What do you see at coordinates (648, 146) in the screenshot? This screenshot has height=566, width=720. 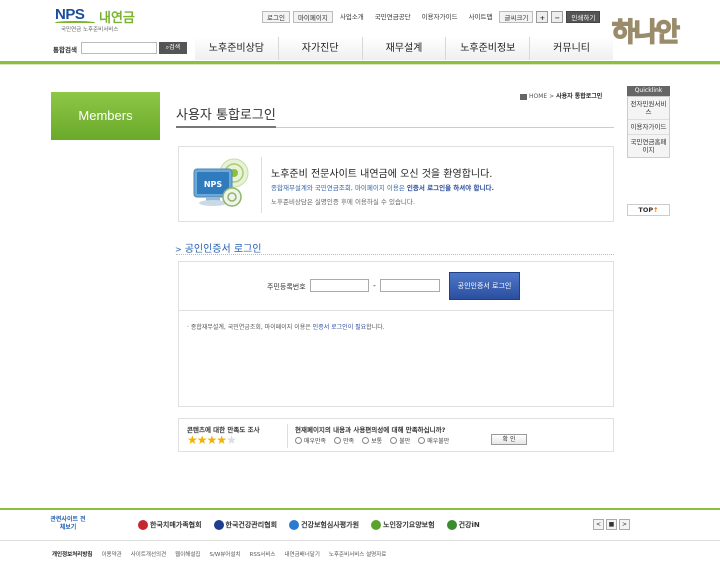 I see `quicklink-nps-homepage: 국민연금홈페이지` at bounding box center [648, 146].